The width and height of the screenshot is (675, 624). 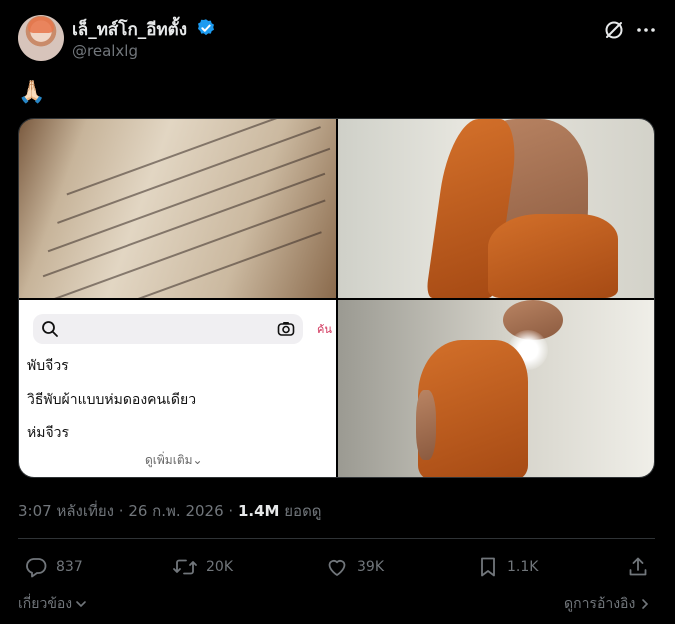 I want to click on bookmark-count: 1.1K, so click(x=523, y=567).